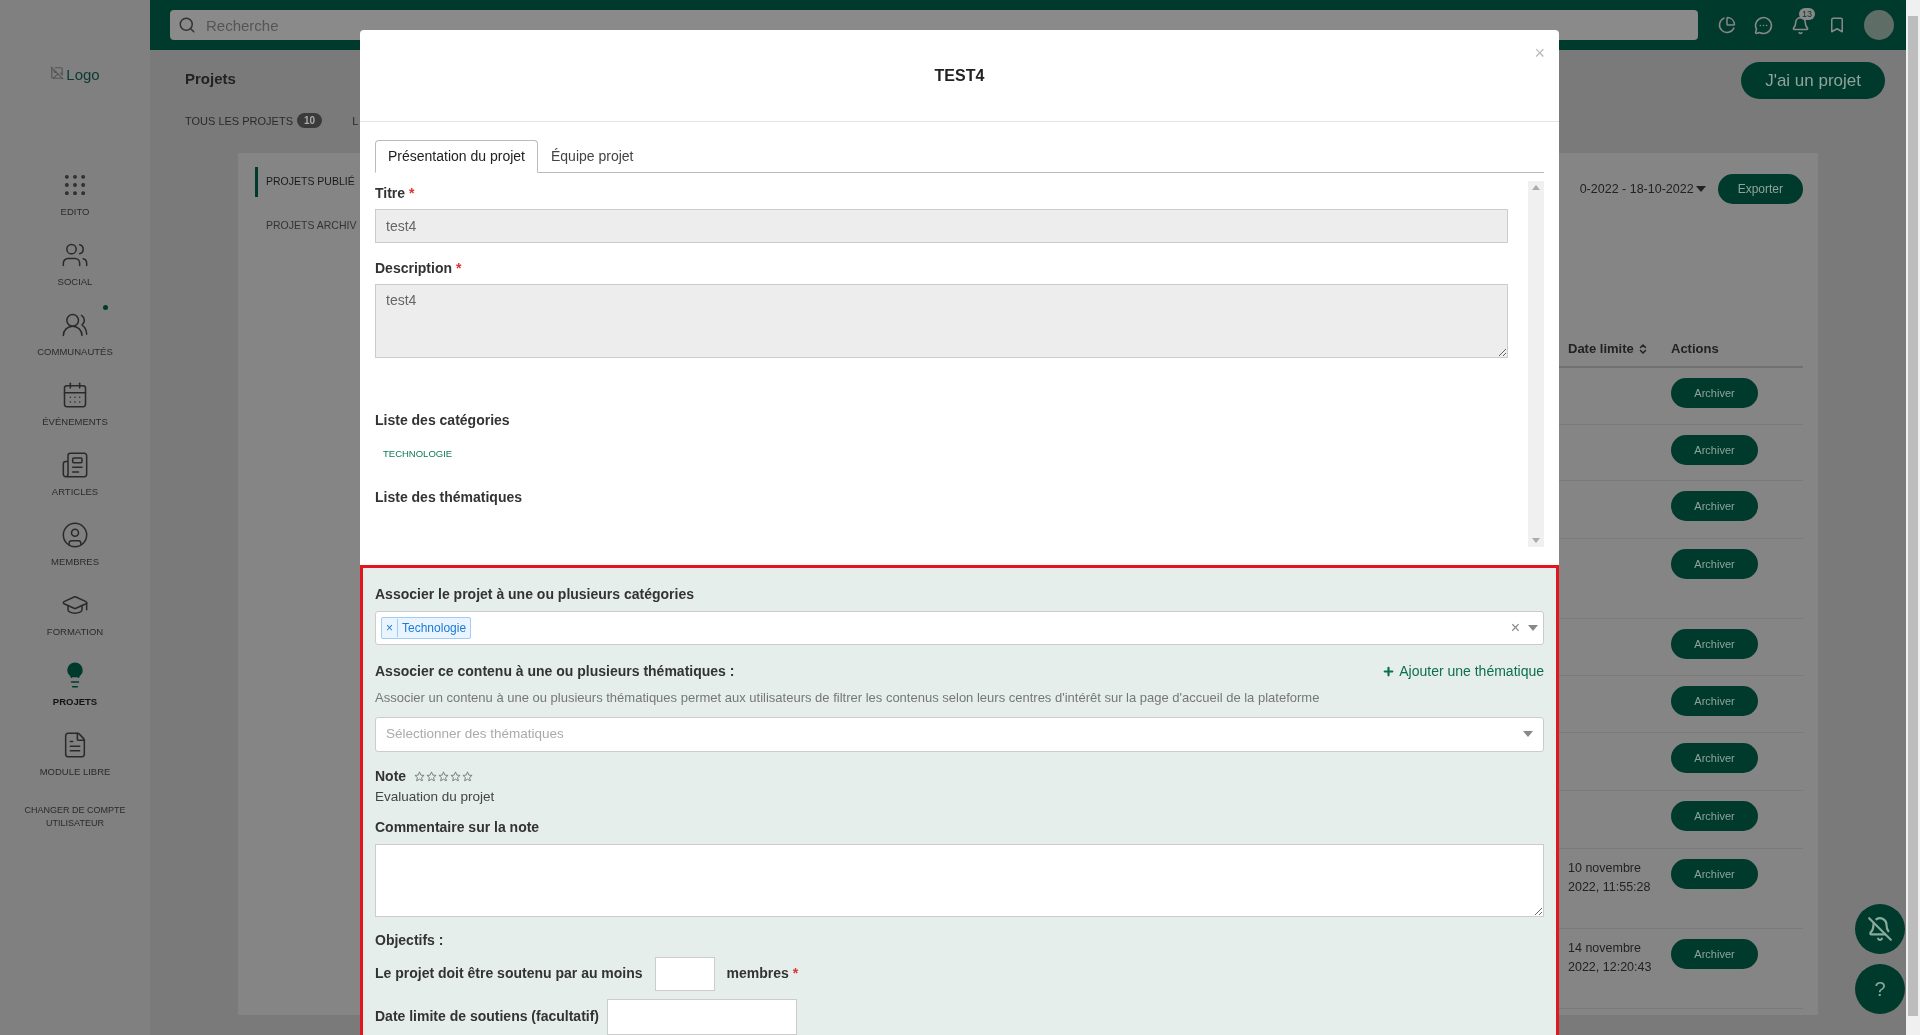 The image size is (1920, 1035). Describe the element at coordinates (75, 395) in the screenshot. I see `calendar-icon` at that location.